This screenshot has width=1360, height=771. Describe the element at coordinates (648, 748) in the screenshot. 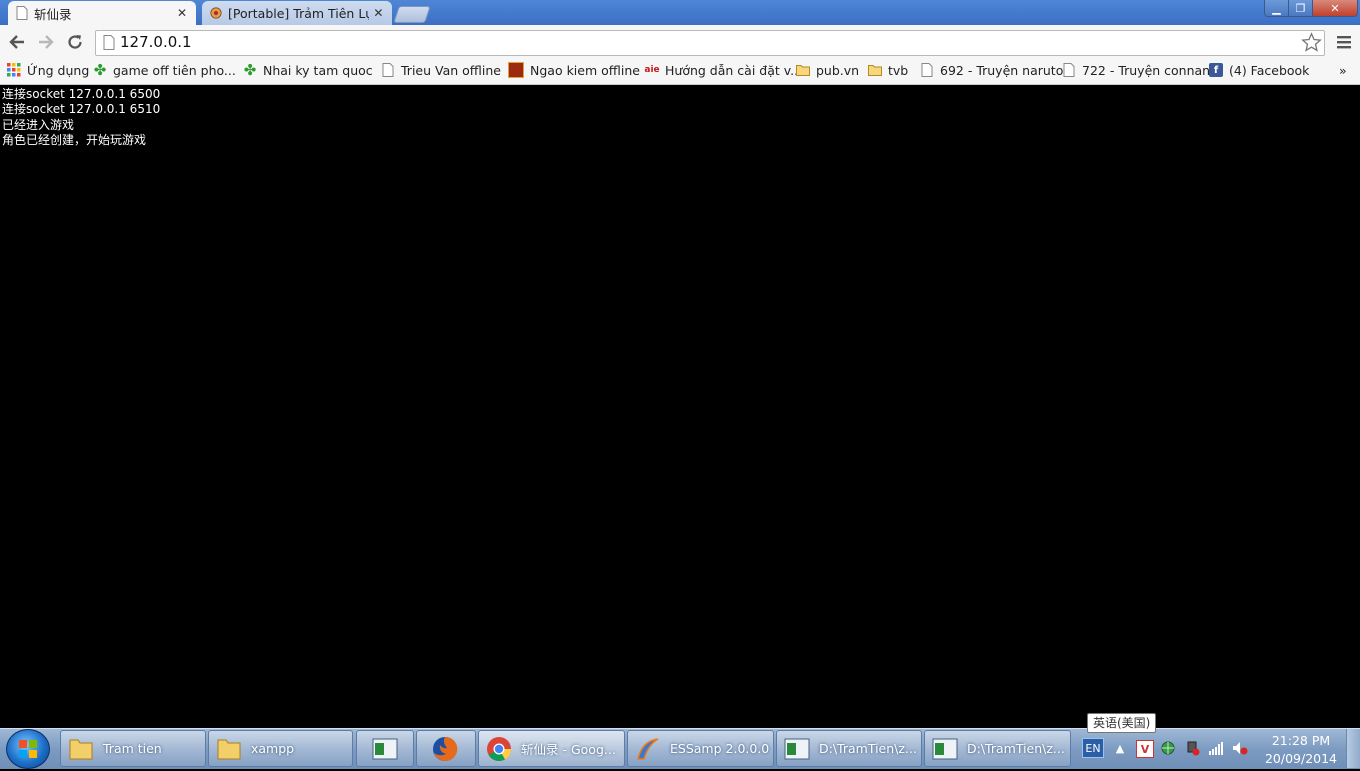

I see `essamp-icon` at that location.